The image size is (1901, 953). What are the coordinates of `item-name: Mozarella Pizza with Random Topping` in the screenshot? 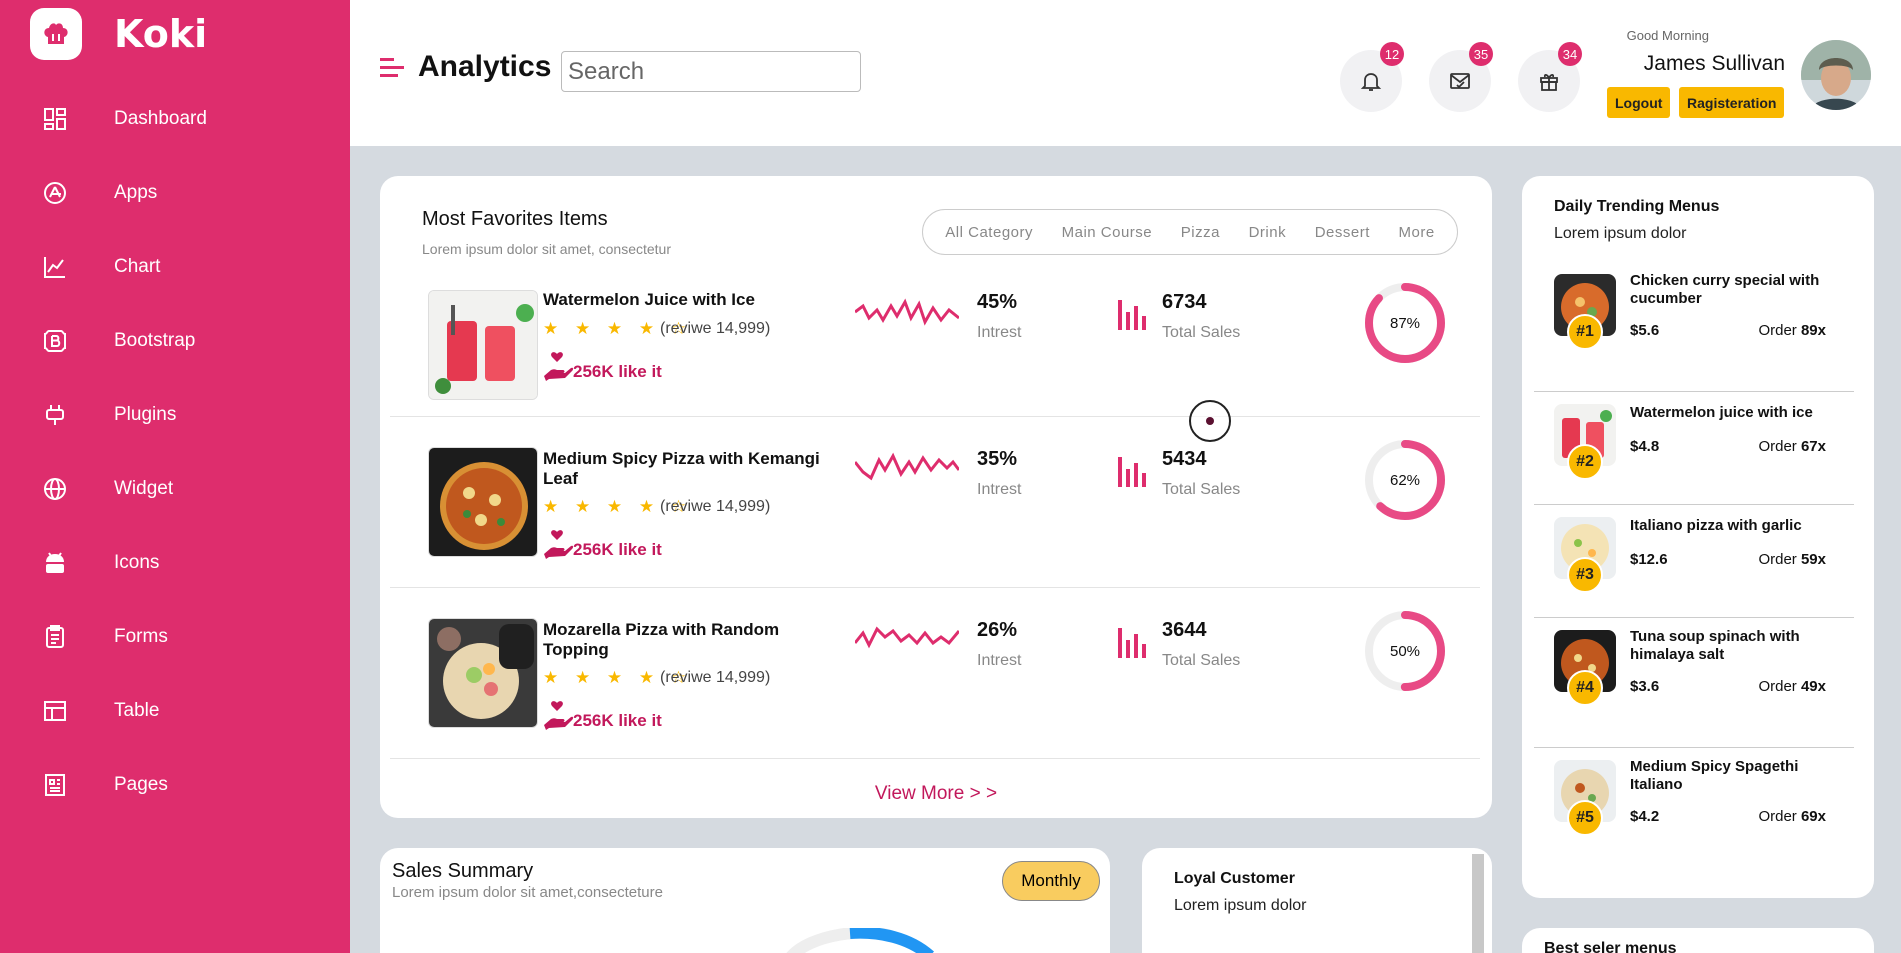 It's located at (661, 639).